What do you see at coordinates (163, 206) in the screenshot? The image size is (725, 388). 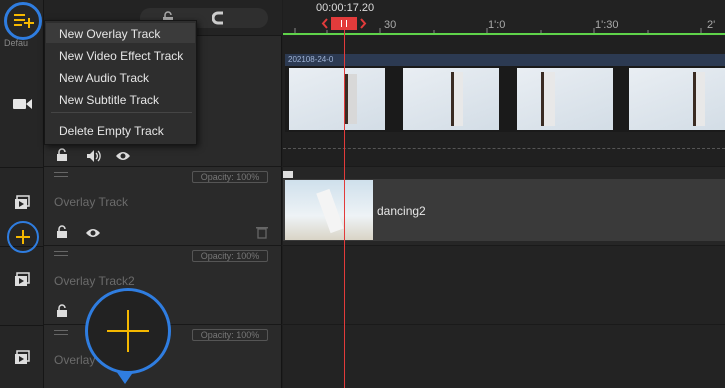 I see `overlay-track-header: Opacity: 100% Overlay Track` at bounding box center [163, 206].